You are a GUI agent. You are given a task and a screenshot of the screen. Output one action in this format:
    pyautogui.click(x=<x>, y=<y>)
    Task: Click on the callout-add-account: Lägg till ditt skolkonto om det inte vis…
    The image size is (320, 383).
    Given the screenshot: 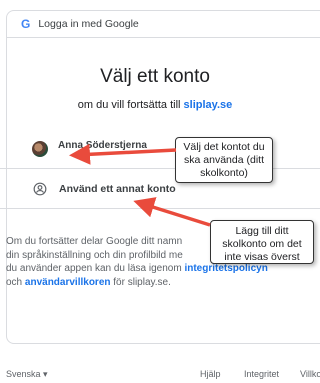 What is the action you would take?
    pyautogui.click(x=262, y=242)
    